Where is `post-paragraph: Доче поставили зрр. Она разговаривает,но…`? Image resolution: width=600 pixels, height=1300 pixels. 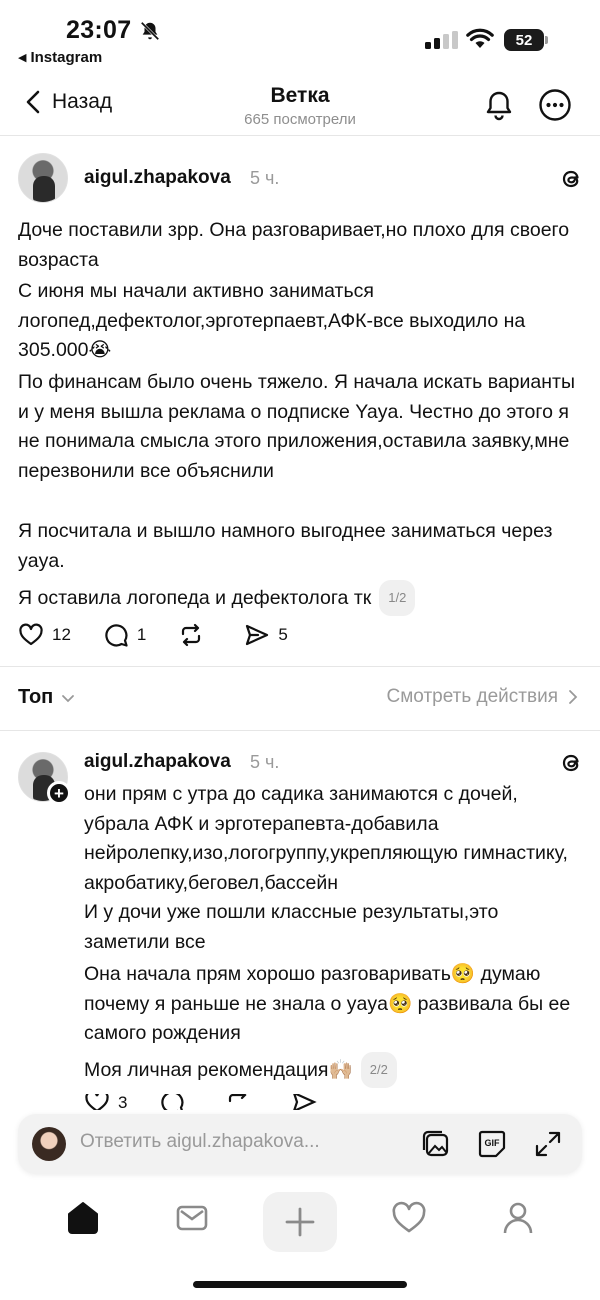 post-paragraph: Доче поставили зрр. Она разговаривает,но… is located at coordinates (294, 245).